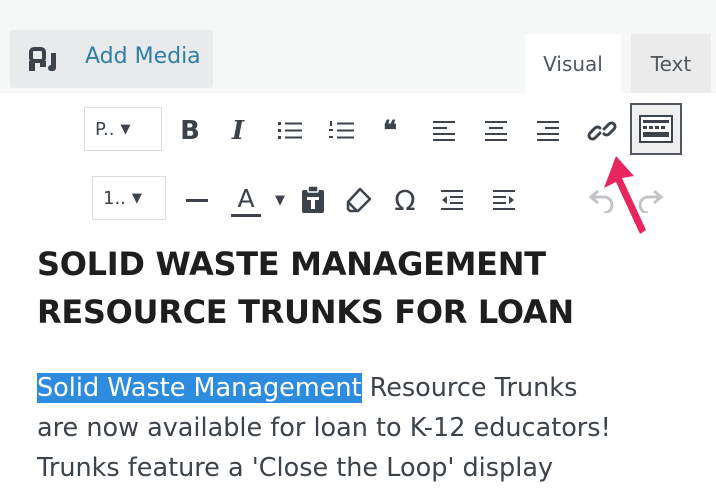 Image resolution: width=716 pixels, height=488 pixels. I want to click on outdent-button, so click(452, 200).